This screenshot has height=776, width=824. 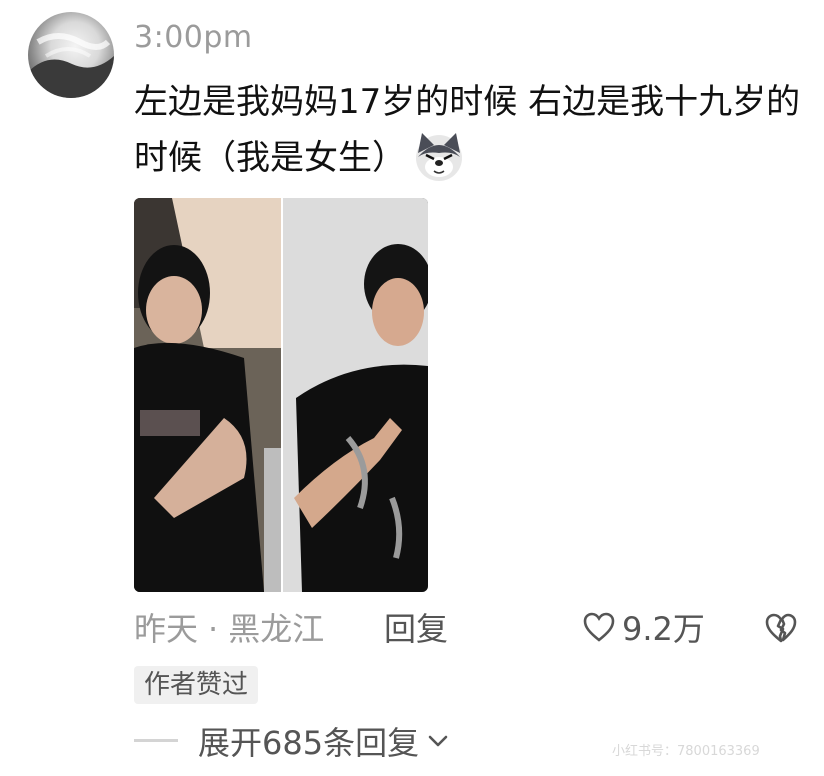 What do you see at coordinates (663, 629) in the screenshot?
I see `like-count: 9.2万` at bounding box center [663, 629].